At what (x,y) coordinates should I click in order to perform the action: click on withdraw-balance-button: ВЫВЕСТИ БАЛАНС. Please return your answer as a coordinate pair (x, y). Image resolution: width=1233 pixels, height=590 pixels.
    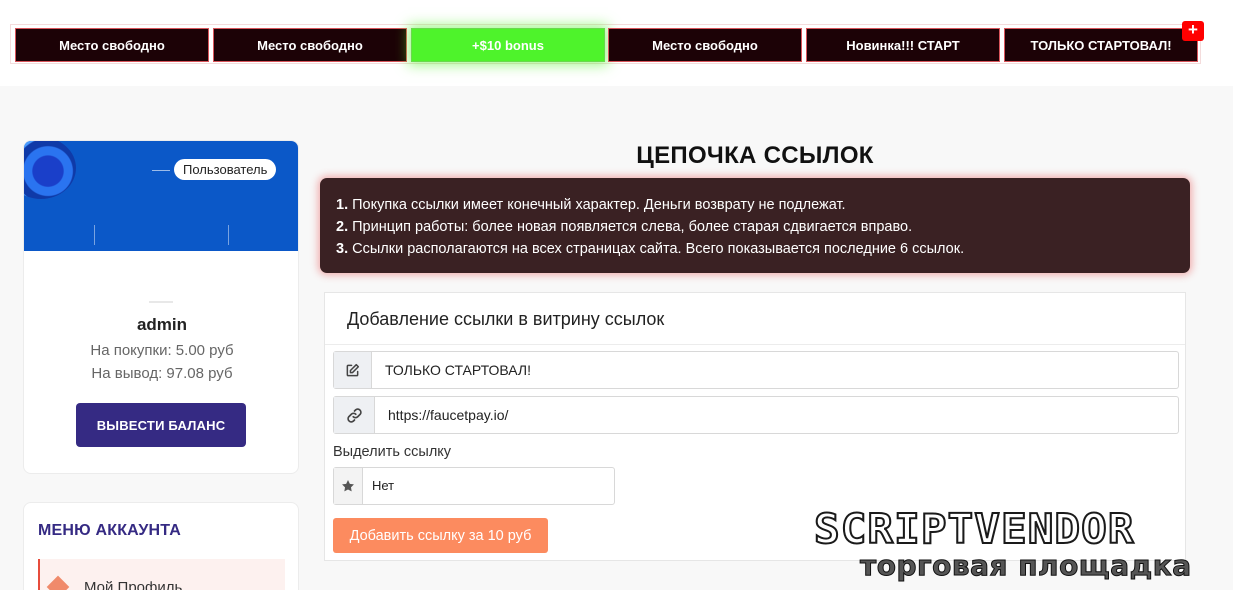
    Looking at the image, I should click on (161, 425).